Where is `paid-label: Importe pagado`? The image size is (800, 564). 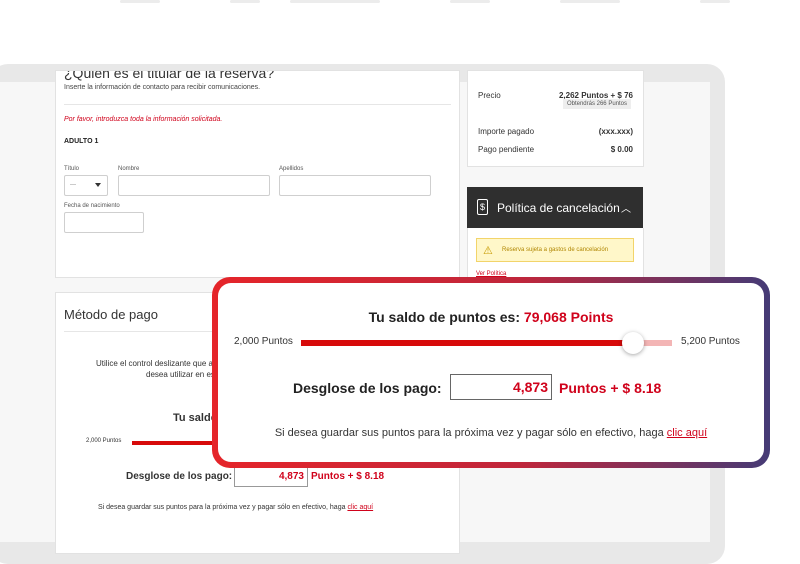
paid-label: Importe pagado is located at coordinates (506, 131).